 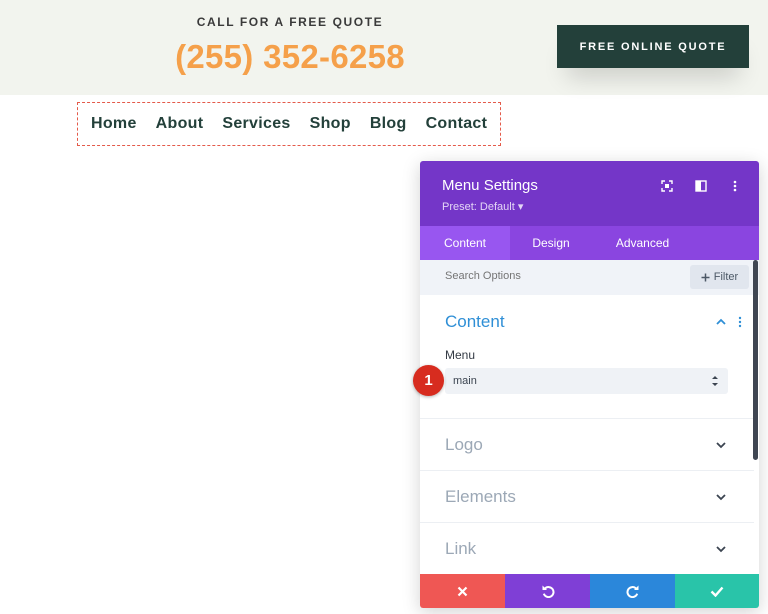 I want to click on chevron-up-icon, so click(x=721, y=322).